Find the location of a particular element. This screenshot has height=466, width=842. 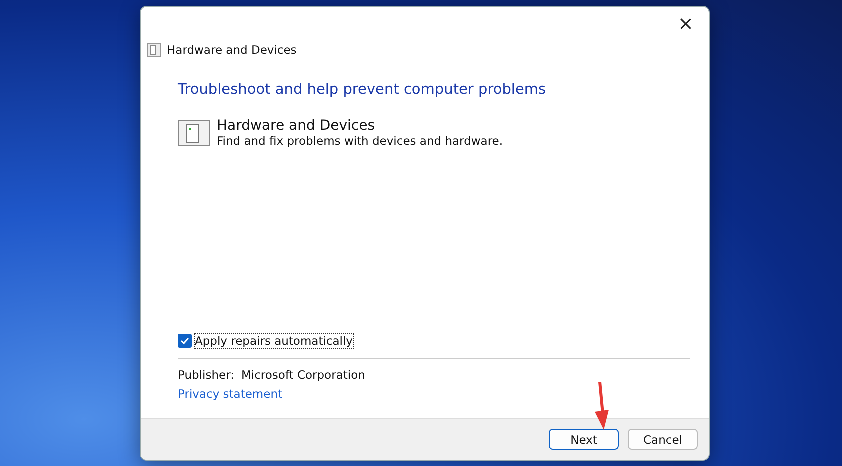

annotation-arrow is located at coordinates (602, 406).